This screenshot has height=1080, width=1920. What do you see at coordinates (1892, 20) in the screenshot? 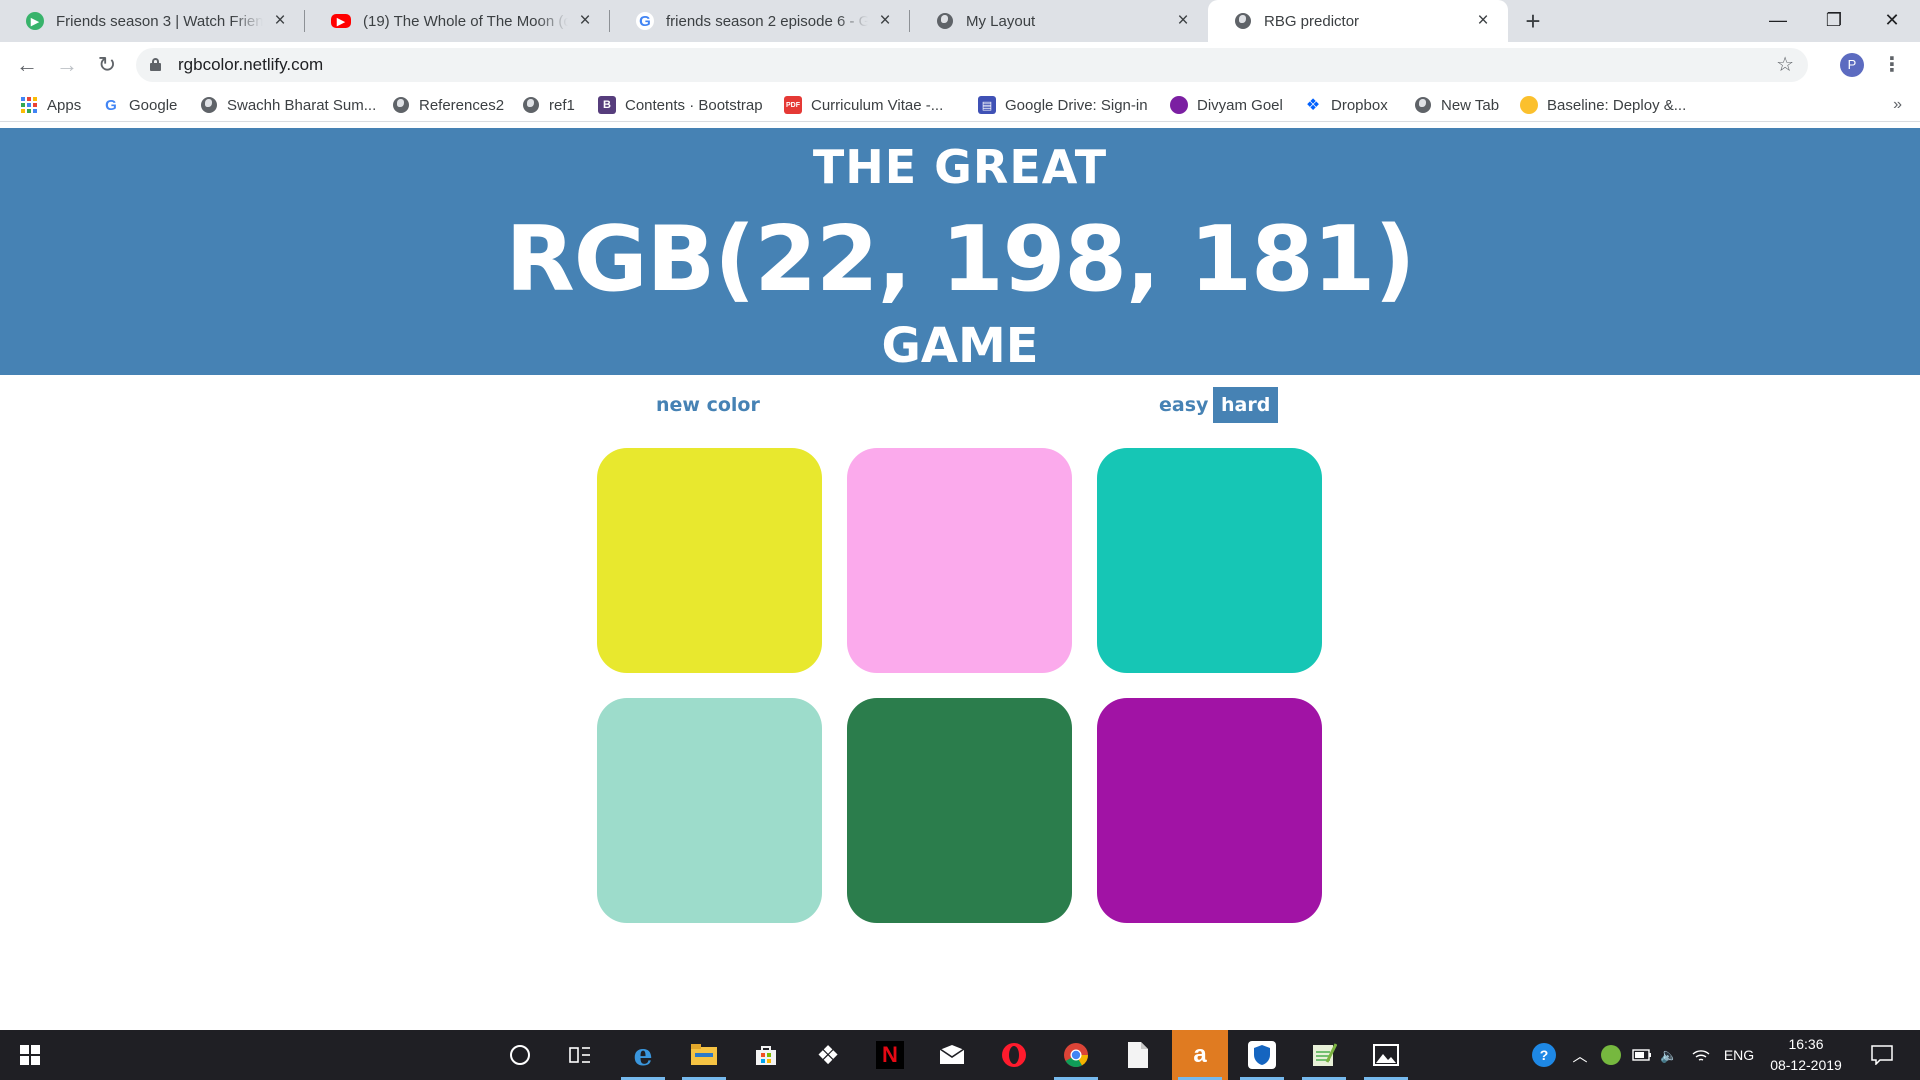
I see `window-close-icon: ✕` at bounding box center [1892, 20].